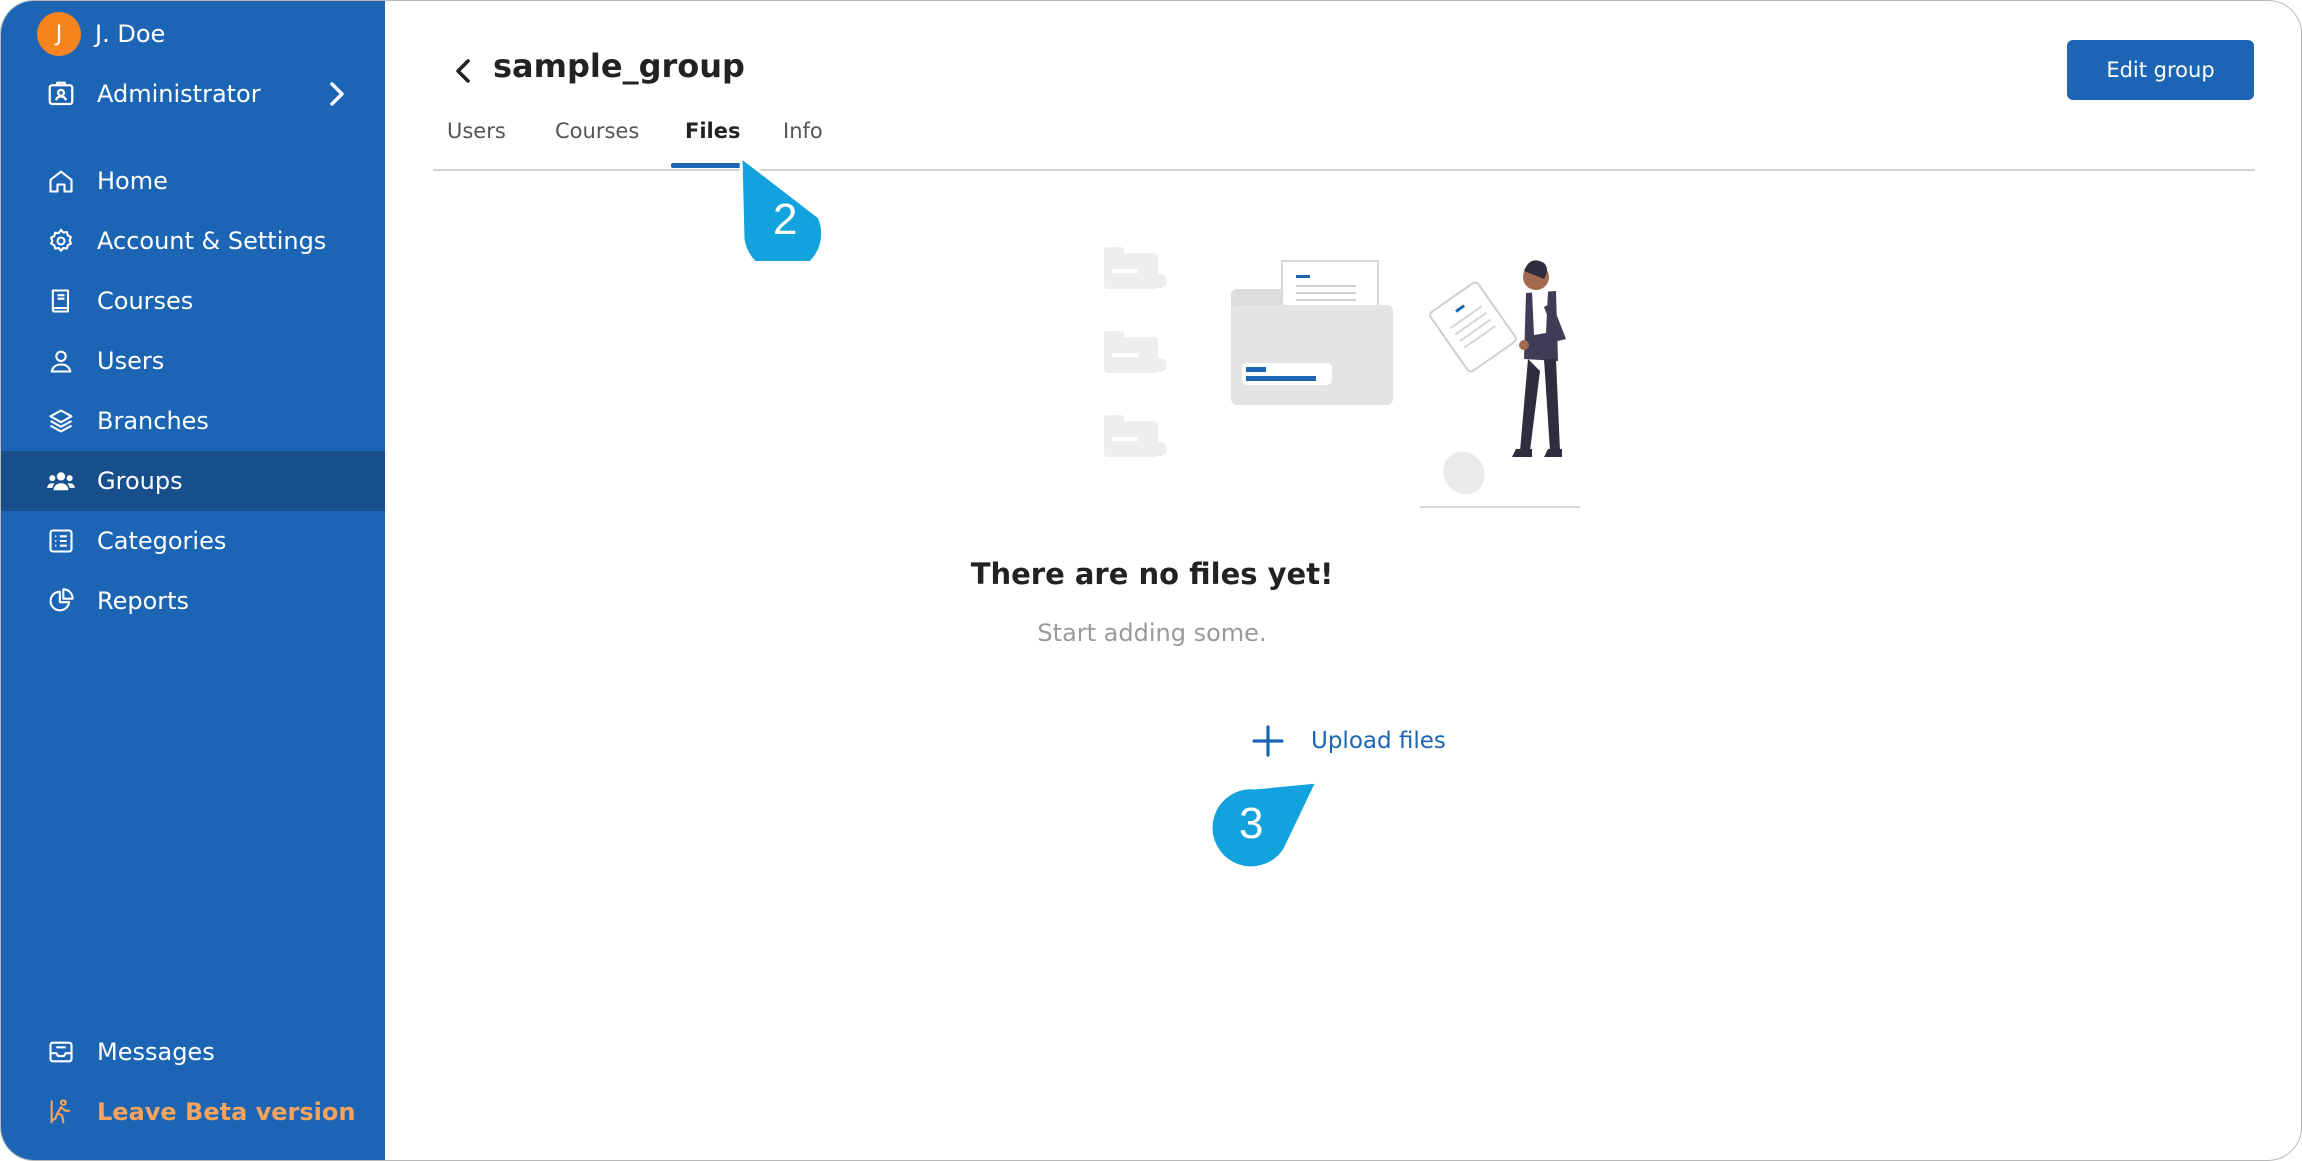 This screenshot has width=2302, height=1161. Describe the element at coordinates (156, 1052) in the screenshot. I see `sidebar-item-label: Messages` at that location.